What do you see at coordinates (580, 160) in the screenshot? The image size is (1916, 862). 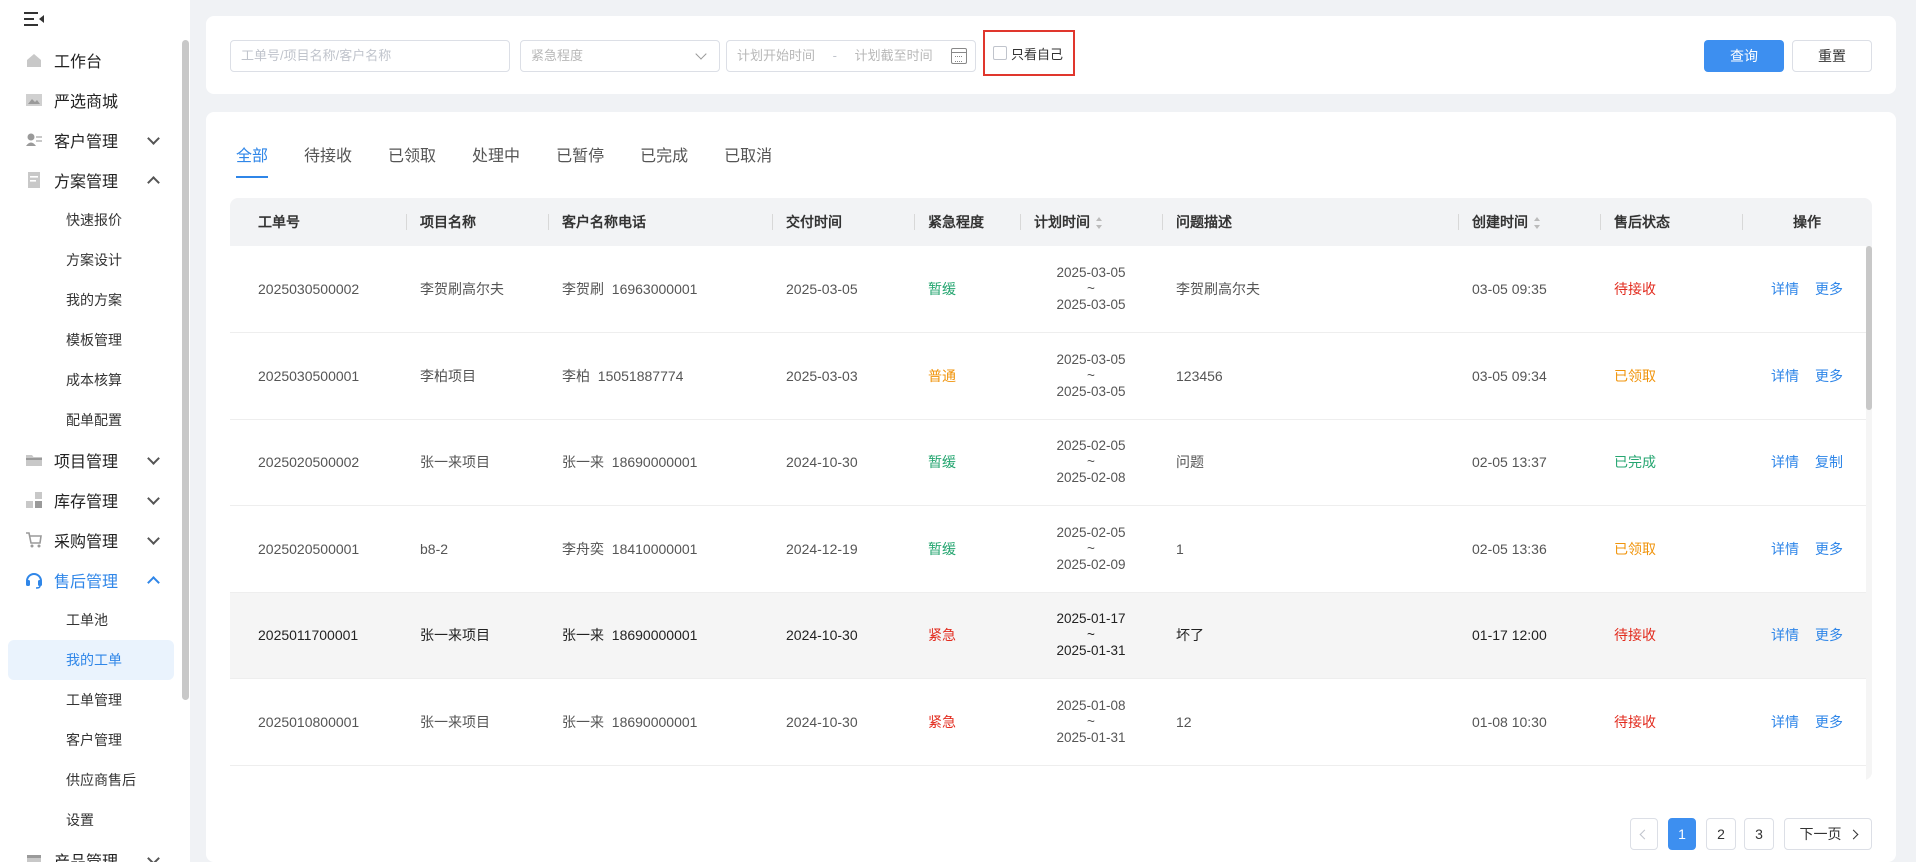 I see `tab-paused: 已暂停` at bounding box center [580, 160].